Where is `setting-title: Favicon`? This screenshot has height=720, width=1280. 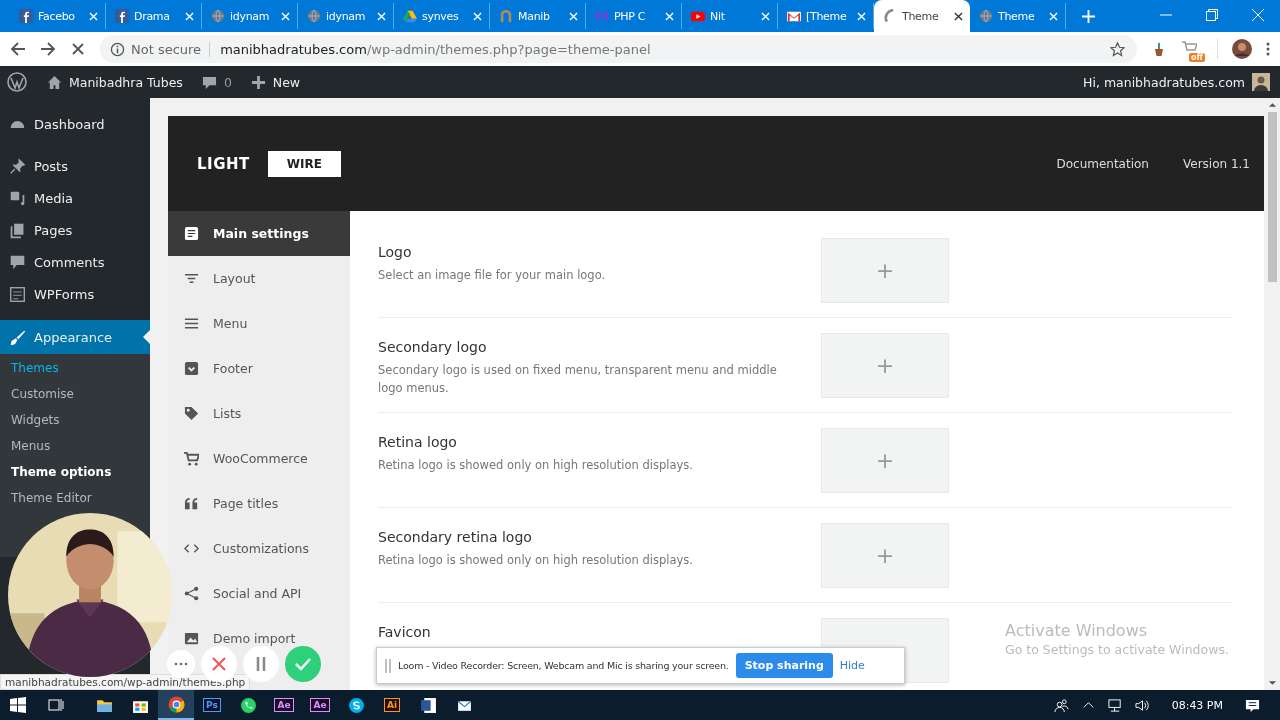
setting-title: Favicon is located at coordinates (405, 632).